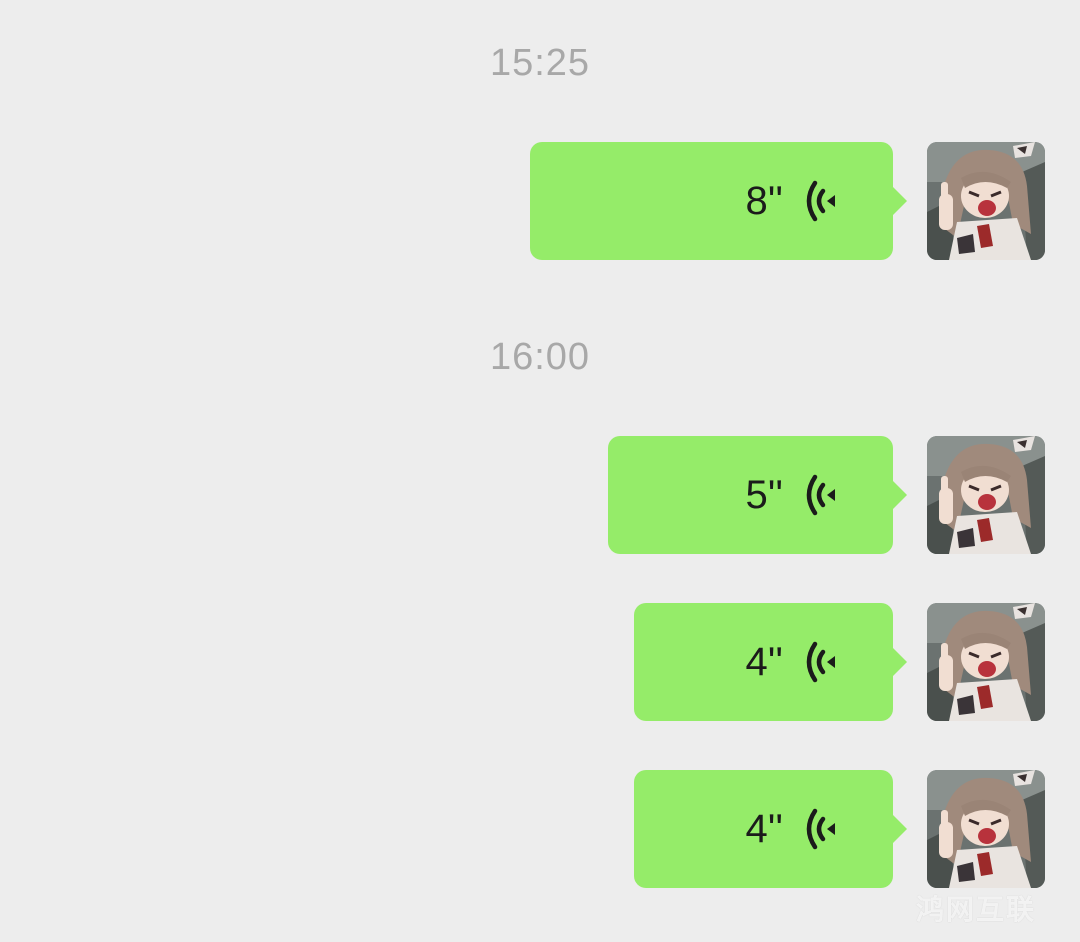 The image size is (1080, 942). What do you see at coordinates (540, 357) in the screenshot?
I see `timestamp-1600: 16:00` at bounding box center [540, 357].